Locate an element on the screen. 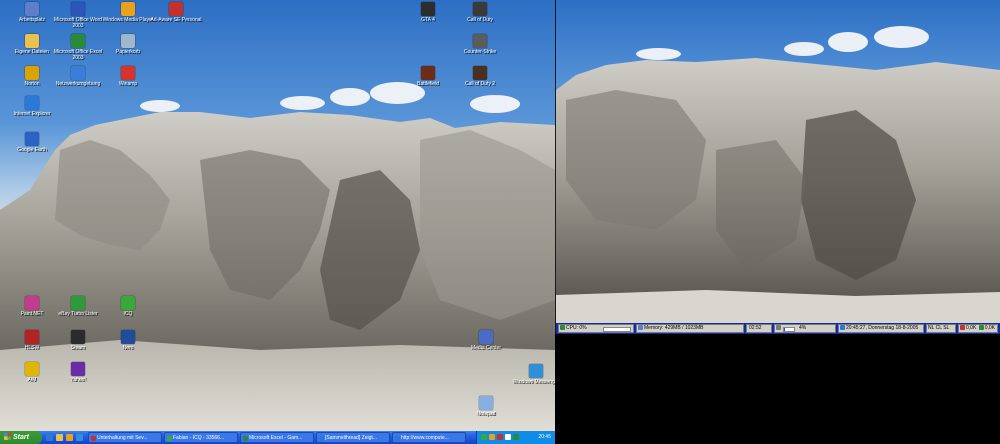 Image resolution: width=1000 pixels, height=444 pixels. desktop-icon: Eigene Dateien is located at coordinates (32, 44).